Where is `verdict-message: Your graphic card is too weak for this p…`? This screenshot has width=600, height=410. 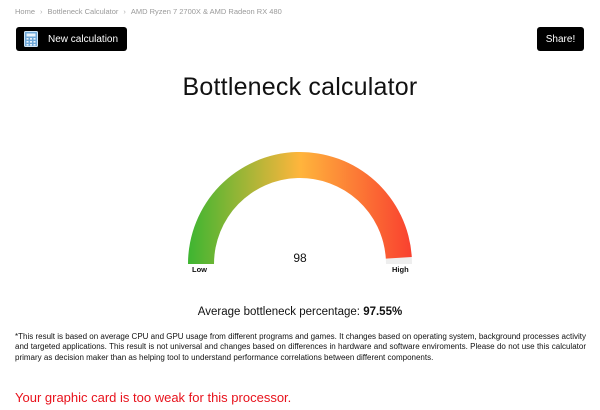
verdict-message: Your graphic card is too weak for this p… is located at coordinates (153, 397).